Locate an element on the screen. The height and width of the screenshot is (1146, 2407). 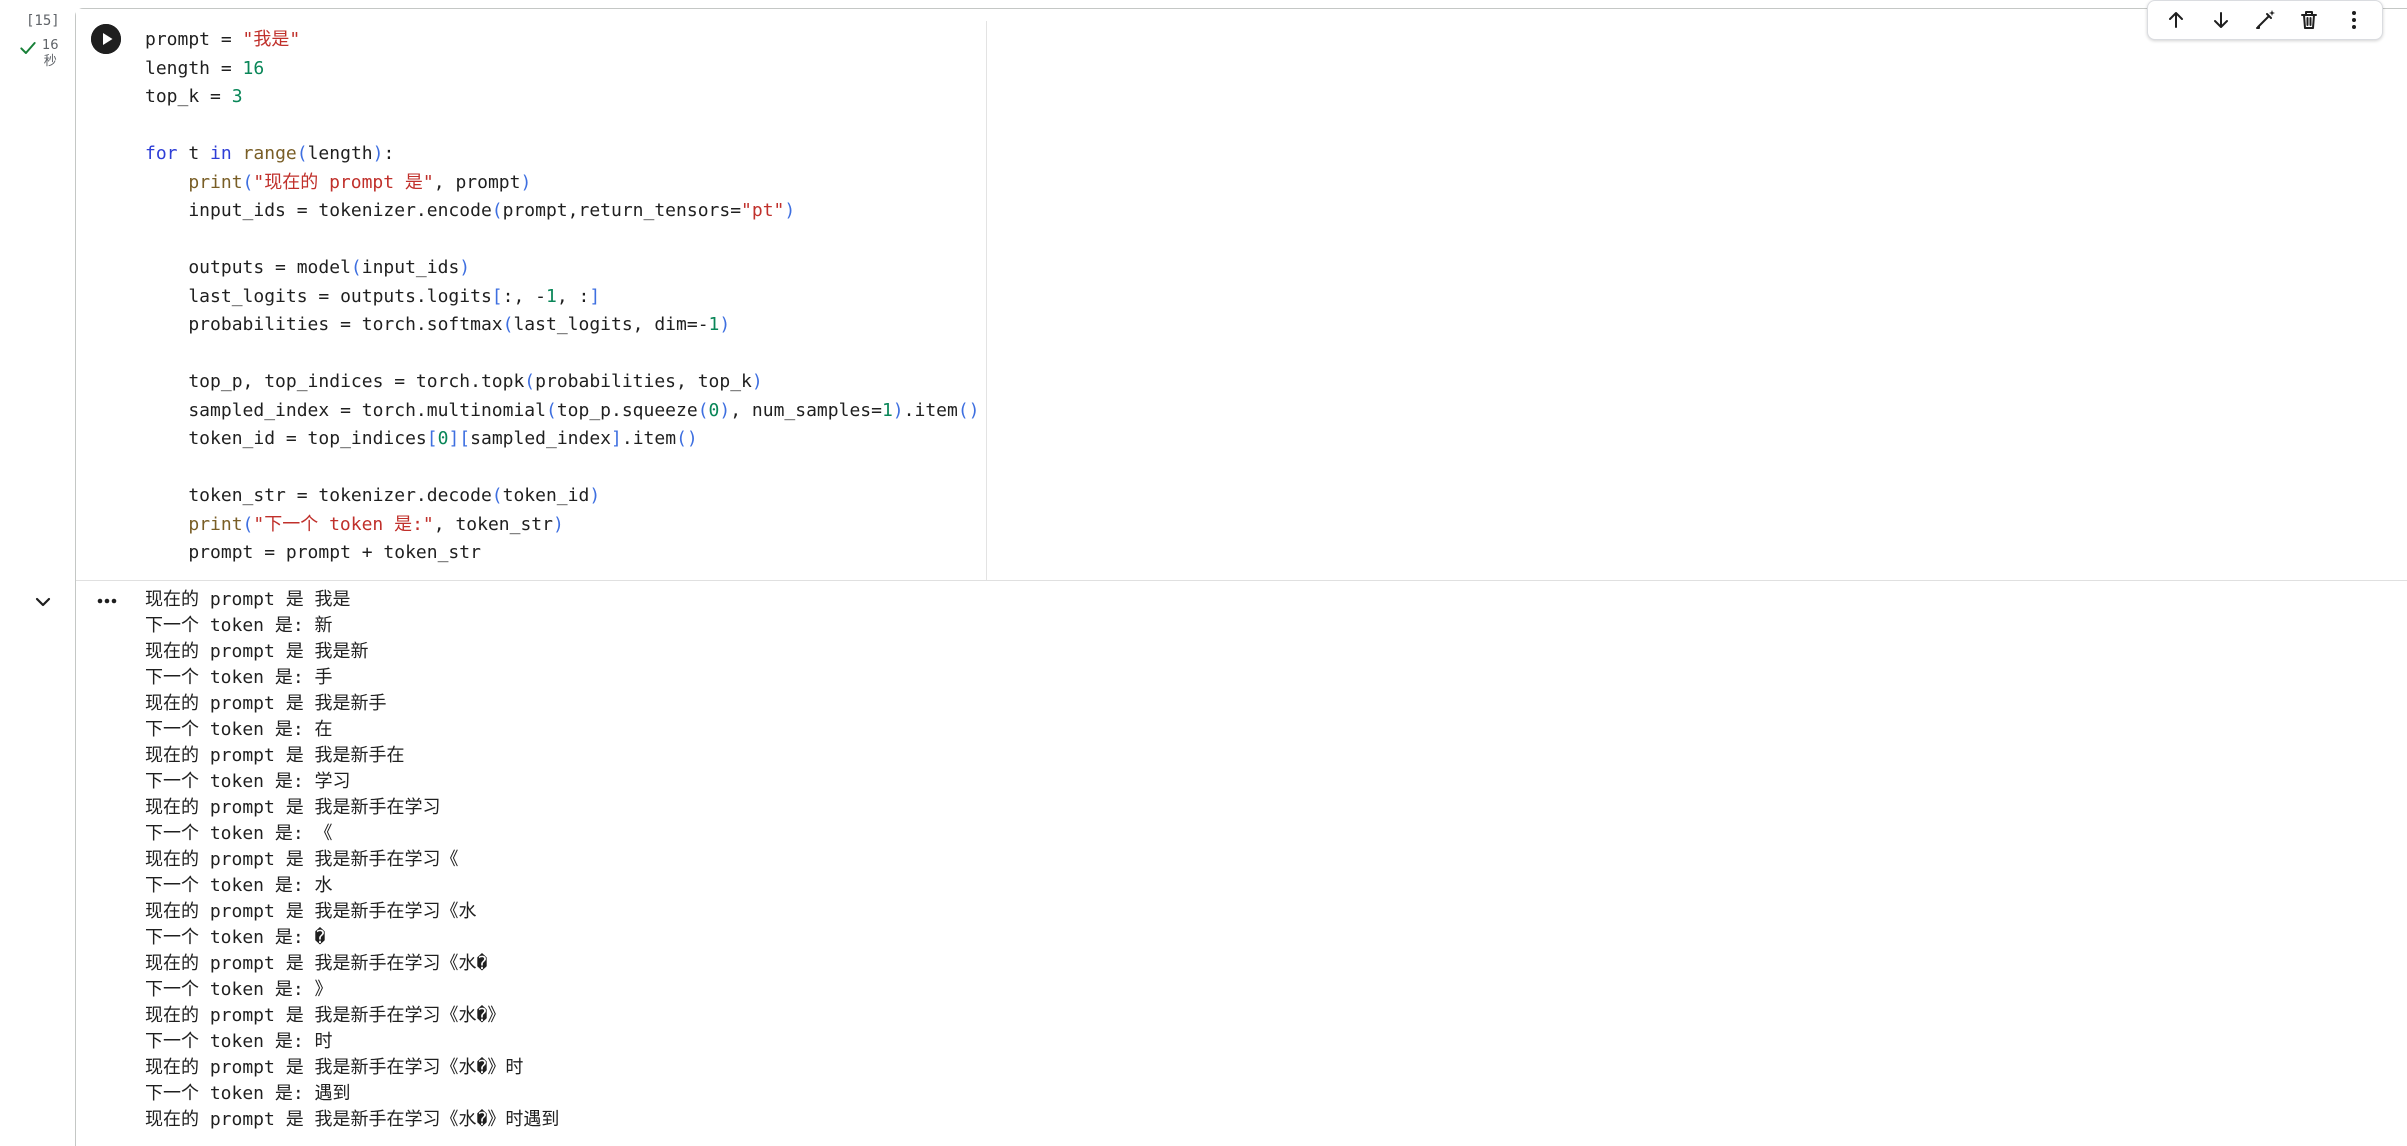
cell-toolbar is located at coordinates (2265, 20).